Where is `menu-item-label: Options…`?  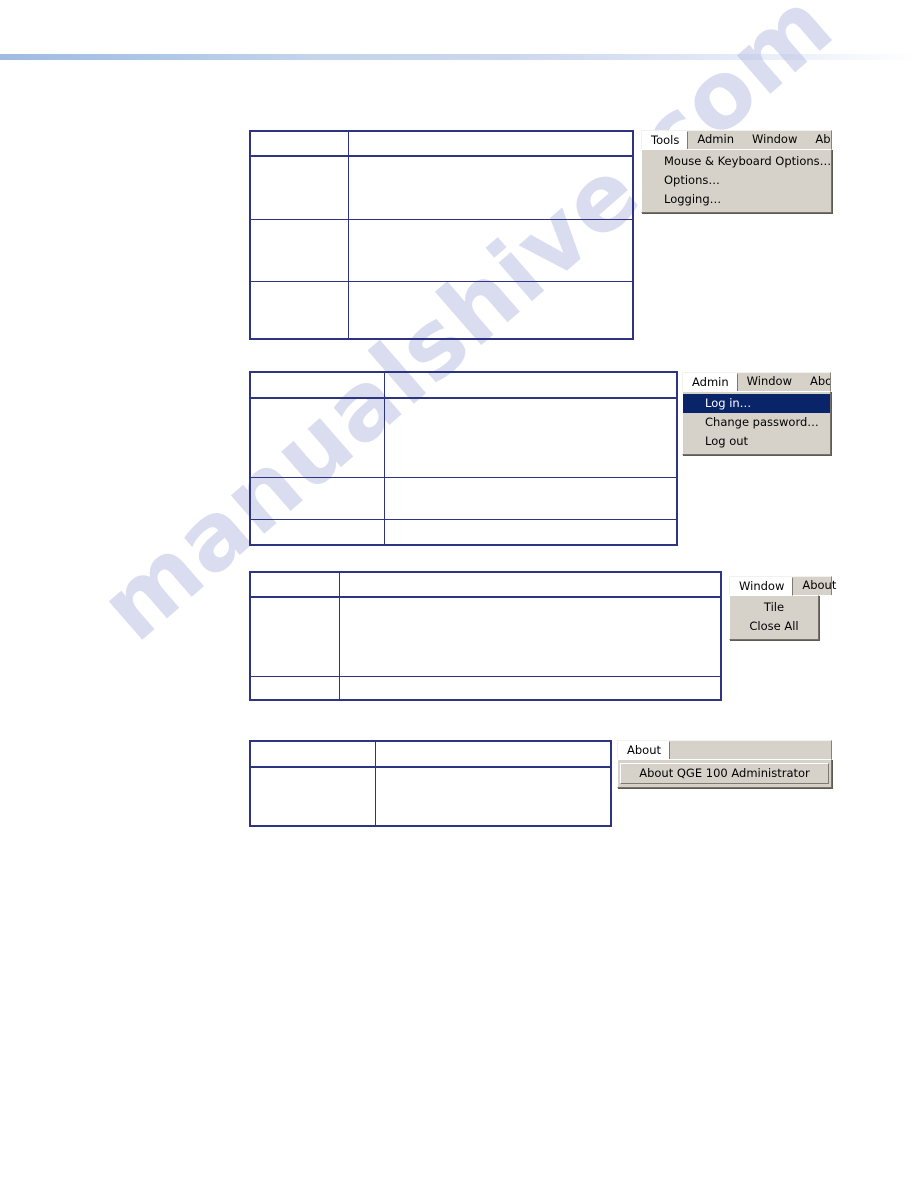
menu-item-label: Options… is located at coordinates (692, 180).